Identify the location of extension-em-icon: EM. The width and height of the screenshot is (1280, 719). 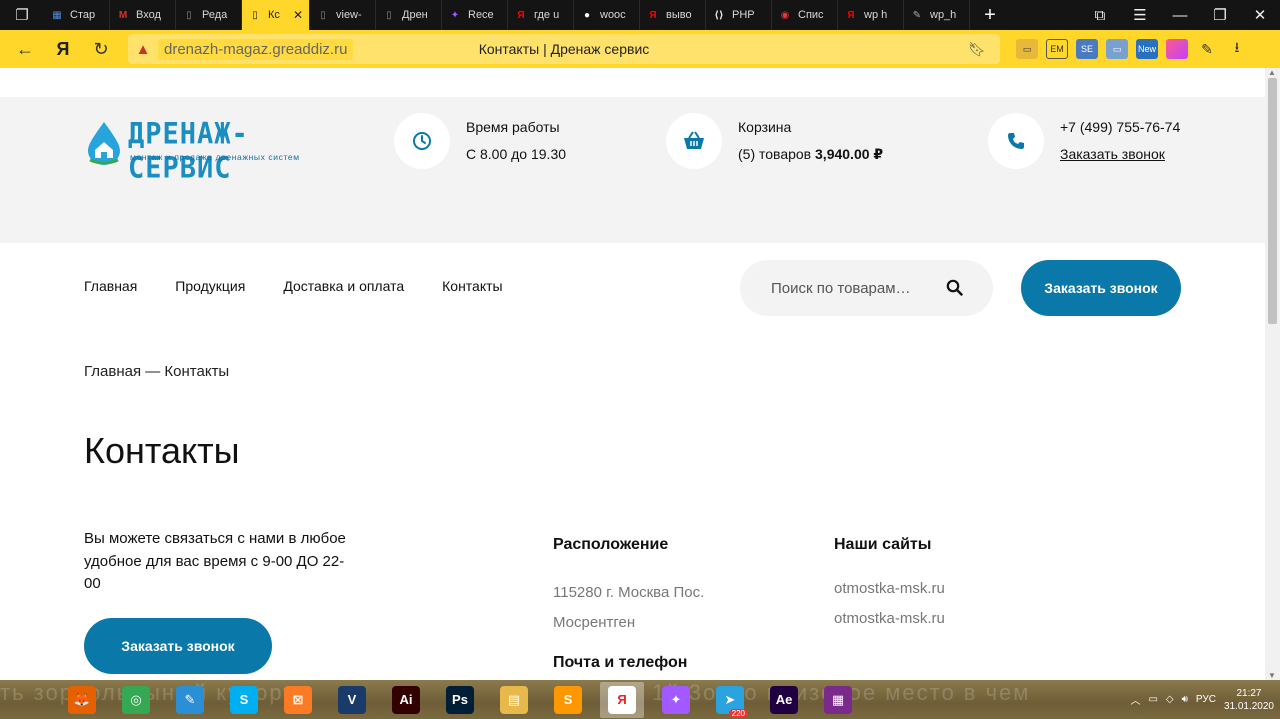
(1057, 49).